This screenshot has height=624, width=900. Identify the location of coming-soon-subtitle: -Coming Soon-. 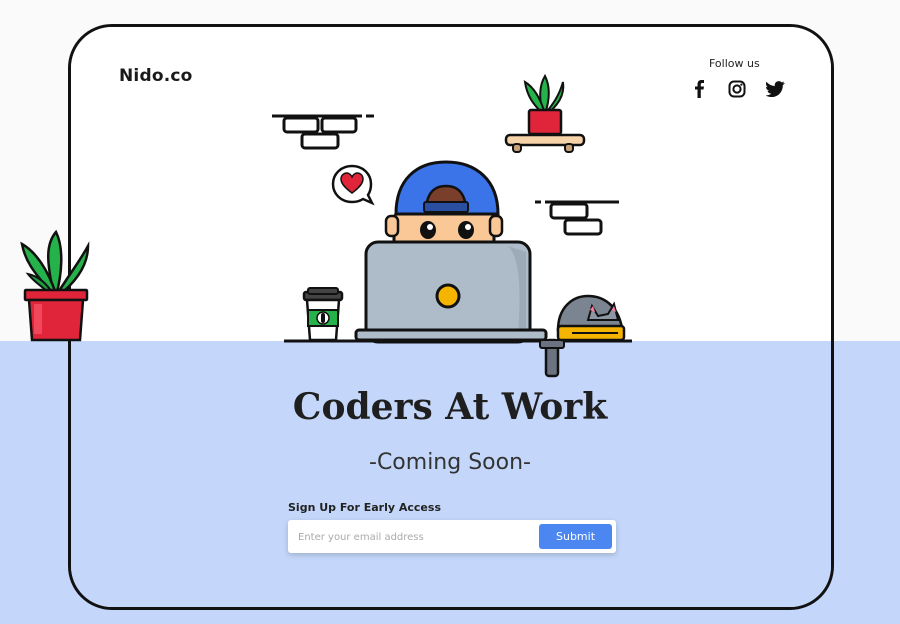
(450, 462).